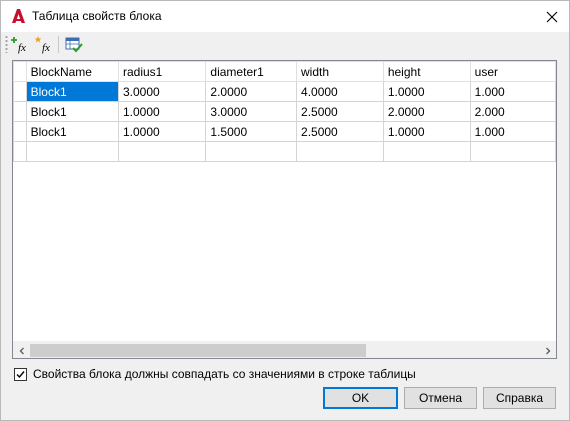 The width and height of the screenshot is (570, 421). I want to click on new-row, so click(284, 151).